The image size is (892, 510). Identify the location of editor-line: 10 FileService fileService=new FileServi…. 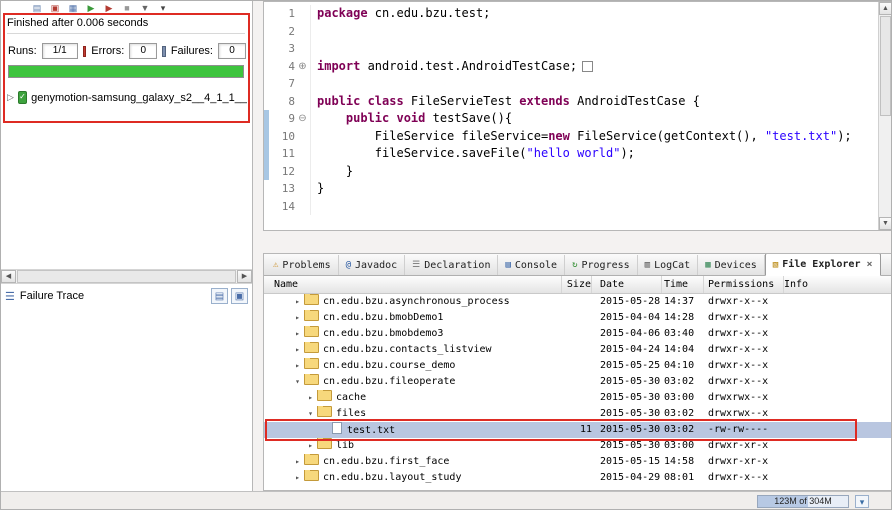
(571, 136).